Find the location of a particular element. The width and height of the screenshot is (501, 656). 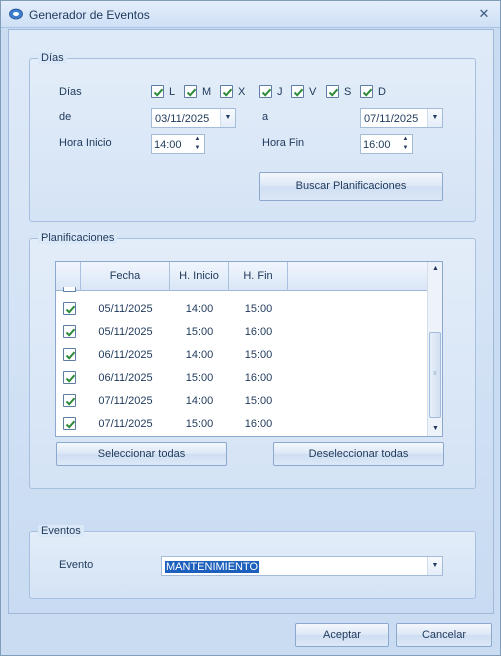

day-checkbox-j is located at coordinates (265, 91).